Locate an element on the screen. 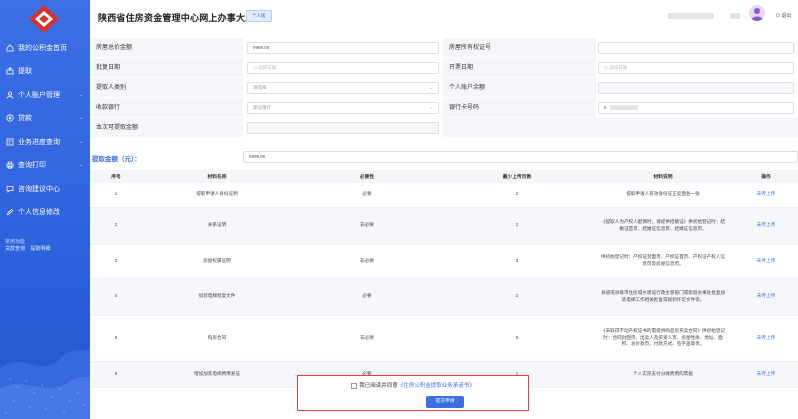  sidebar-item-label: 业务进度查询 is located at coordinates (39, 142).